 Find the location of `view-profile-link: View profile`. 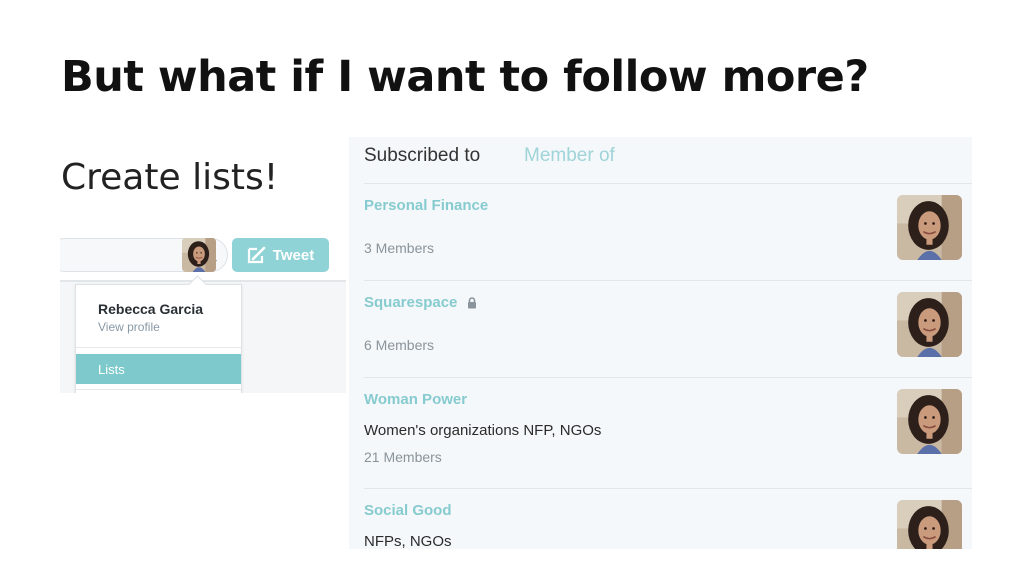

view-profile-link: View profile is located at coordinates (129, 327).